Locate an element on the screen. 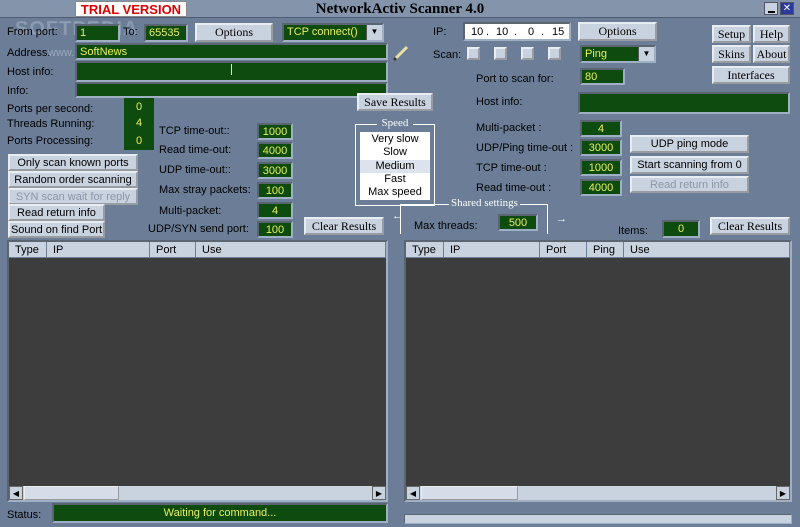  right-col-use: Use is located at coordinates (707, 250).